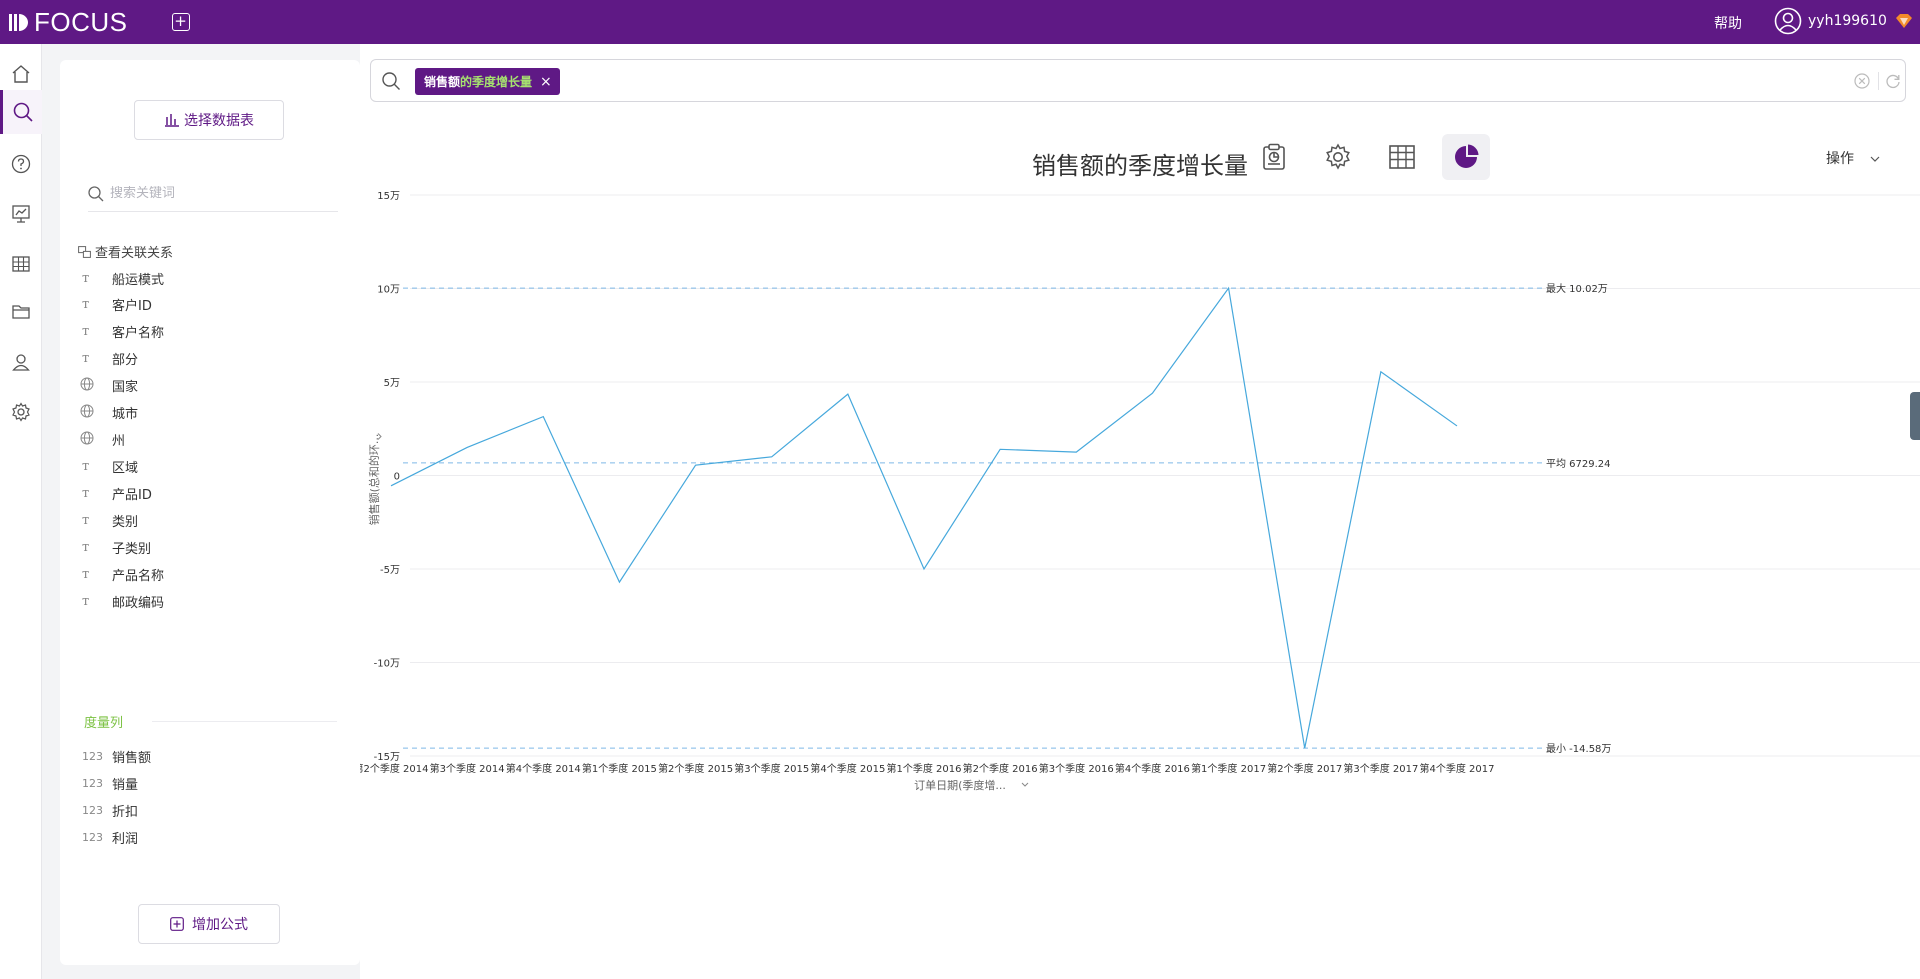 Image resolution: width=1920 pixels, height=979 pixels. Describe the element at coordinates (125, 468) in the screenshot. I see `column-label: 区域` at that location.